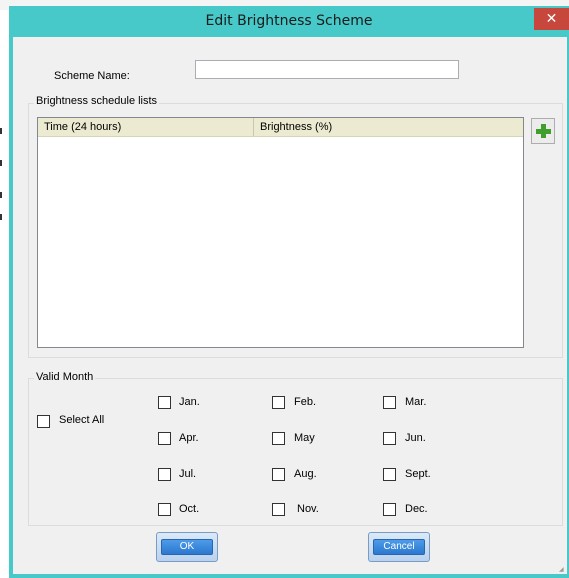 This screenshot has width=569, height=578. What do you see at coordinates (415, 438) in the screenshot?
I see `month-label-jun: Jun.` at bounding box center [415, 438].